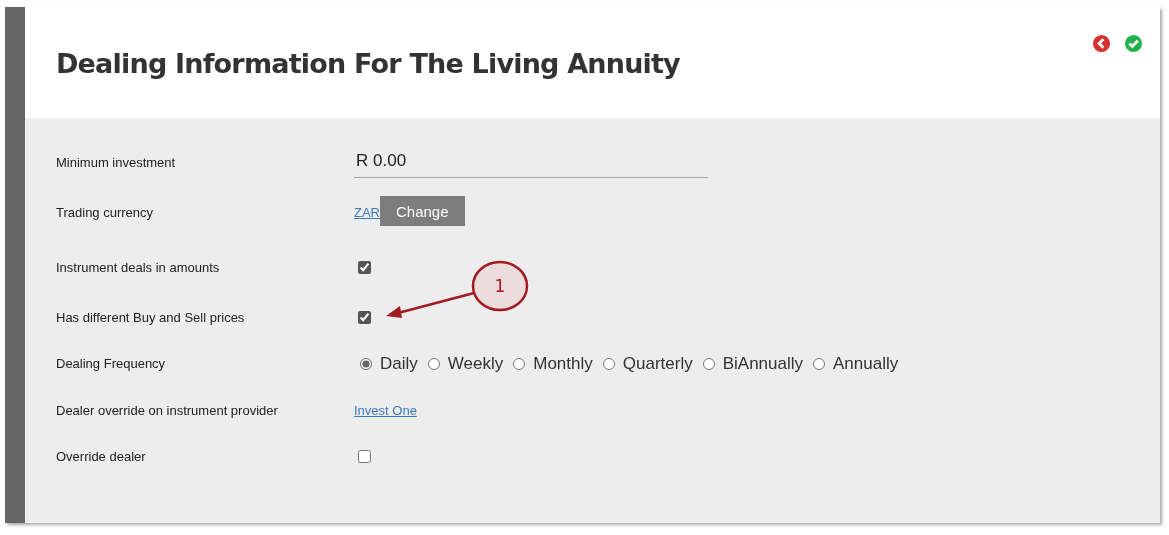 The height and width of the screenshot is (535, 1169). Describe the element at coordinates (657, 363) in the screenshot. I see `radio-label: Quarterly` at that location.